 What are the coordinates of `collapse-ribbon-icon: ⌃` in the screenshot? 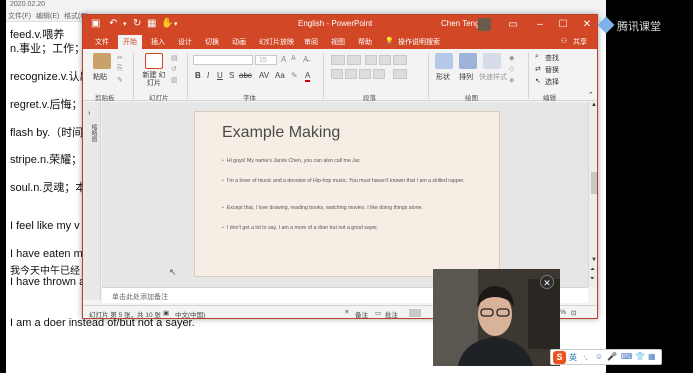 It's located at (591, 95).